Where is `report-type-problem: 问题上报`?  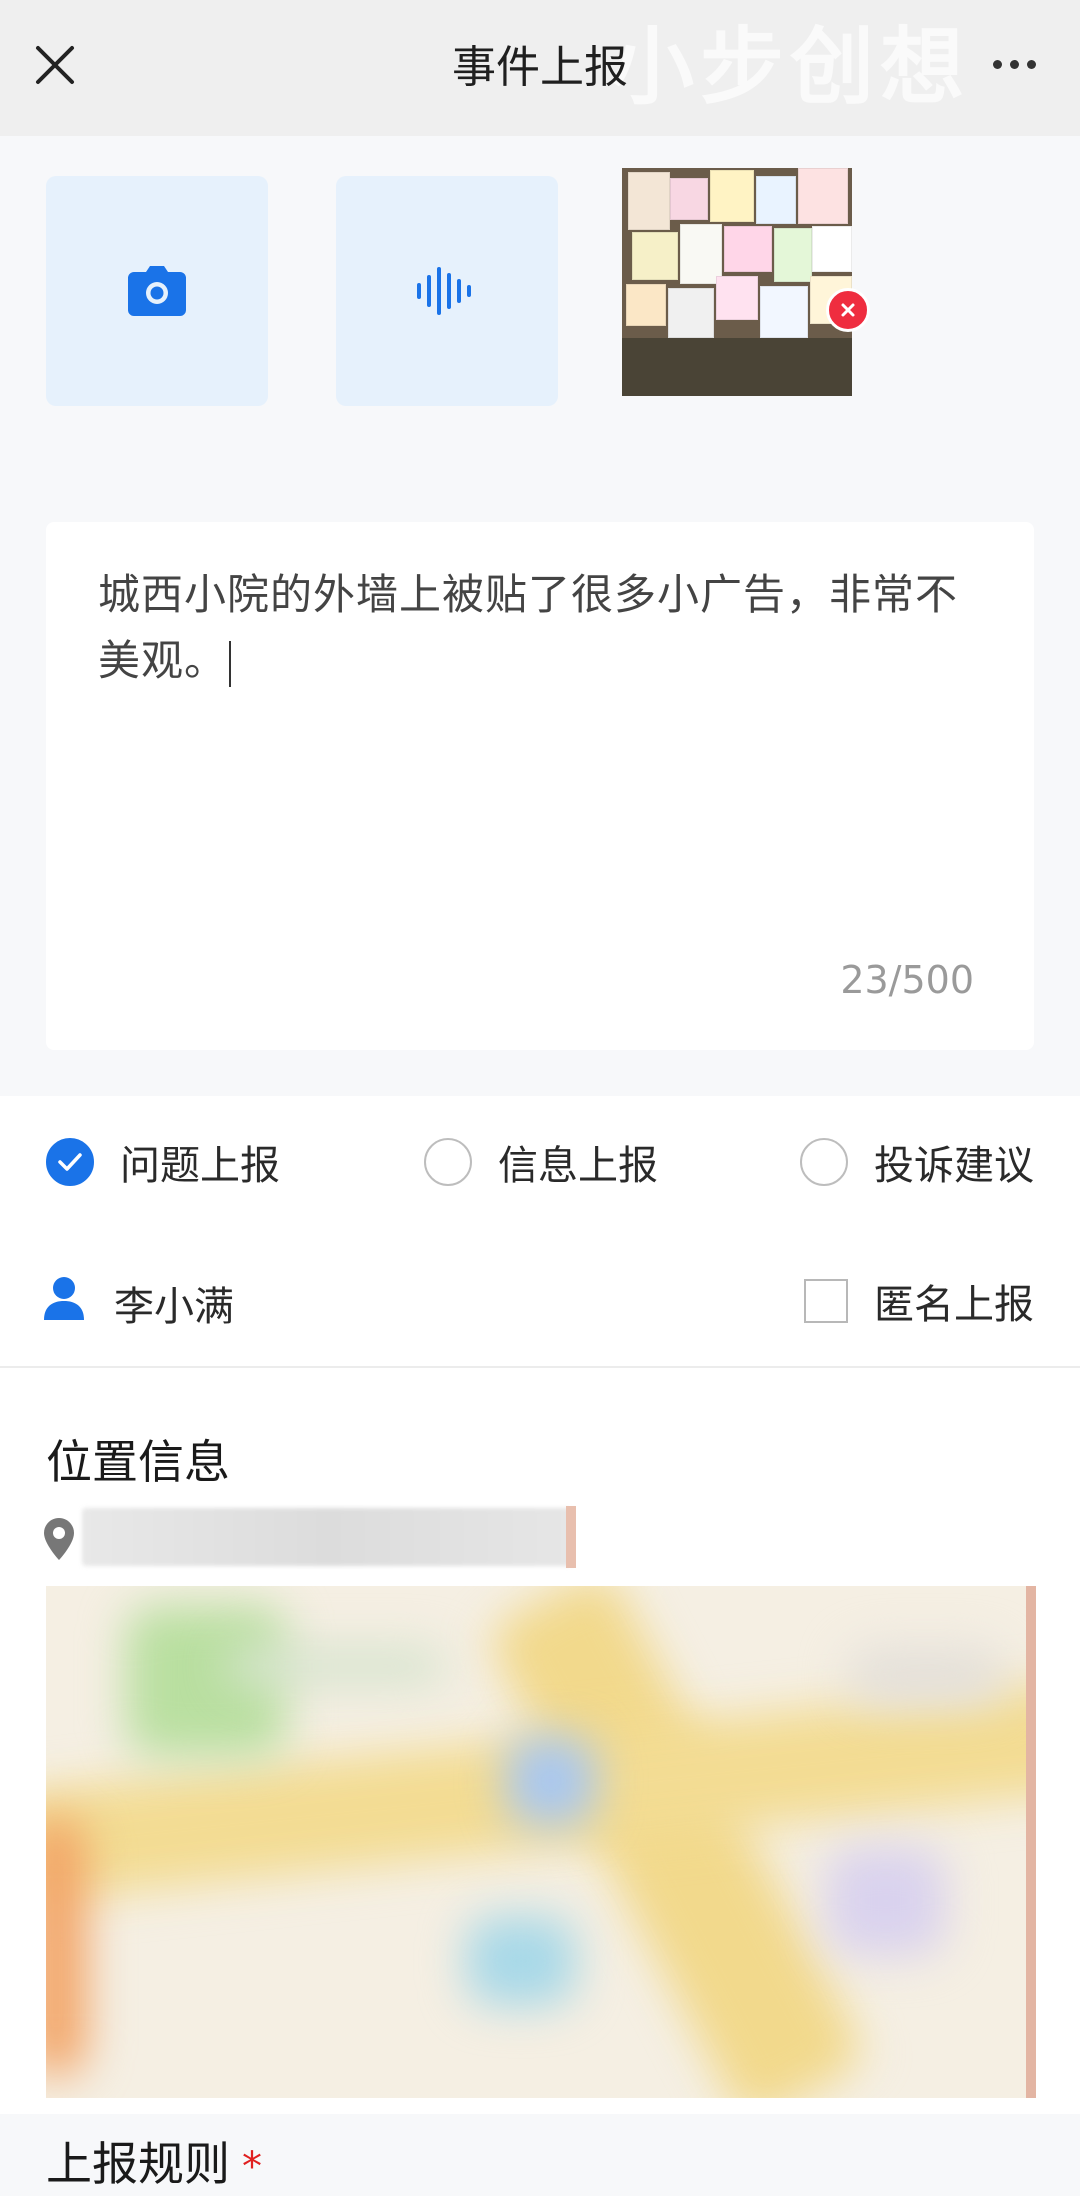
report-type-problem: 问题上报 is located at coordinates (163, 1162).